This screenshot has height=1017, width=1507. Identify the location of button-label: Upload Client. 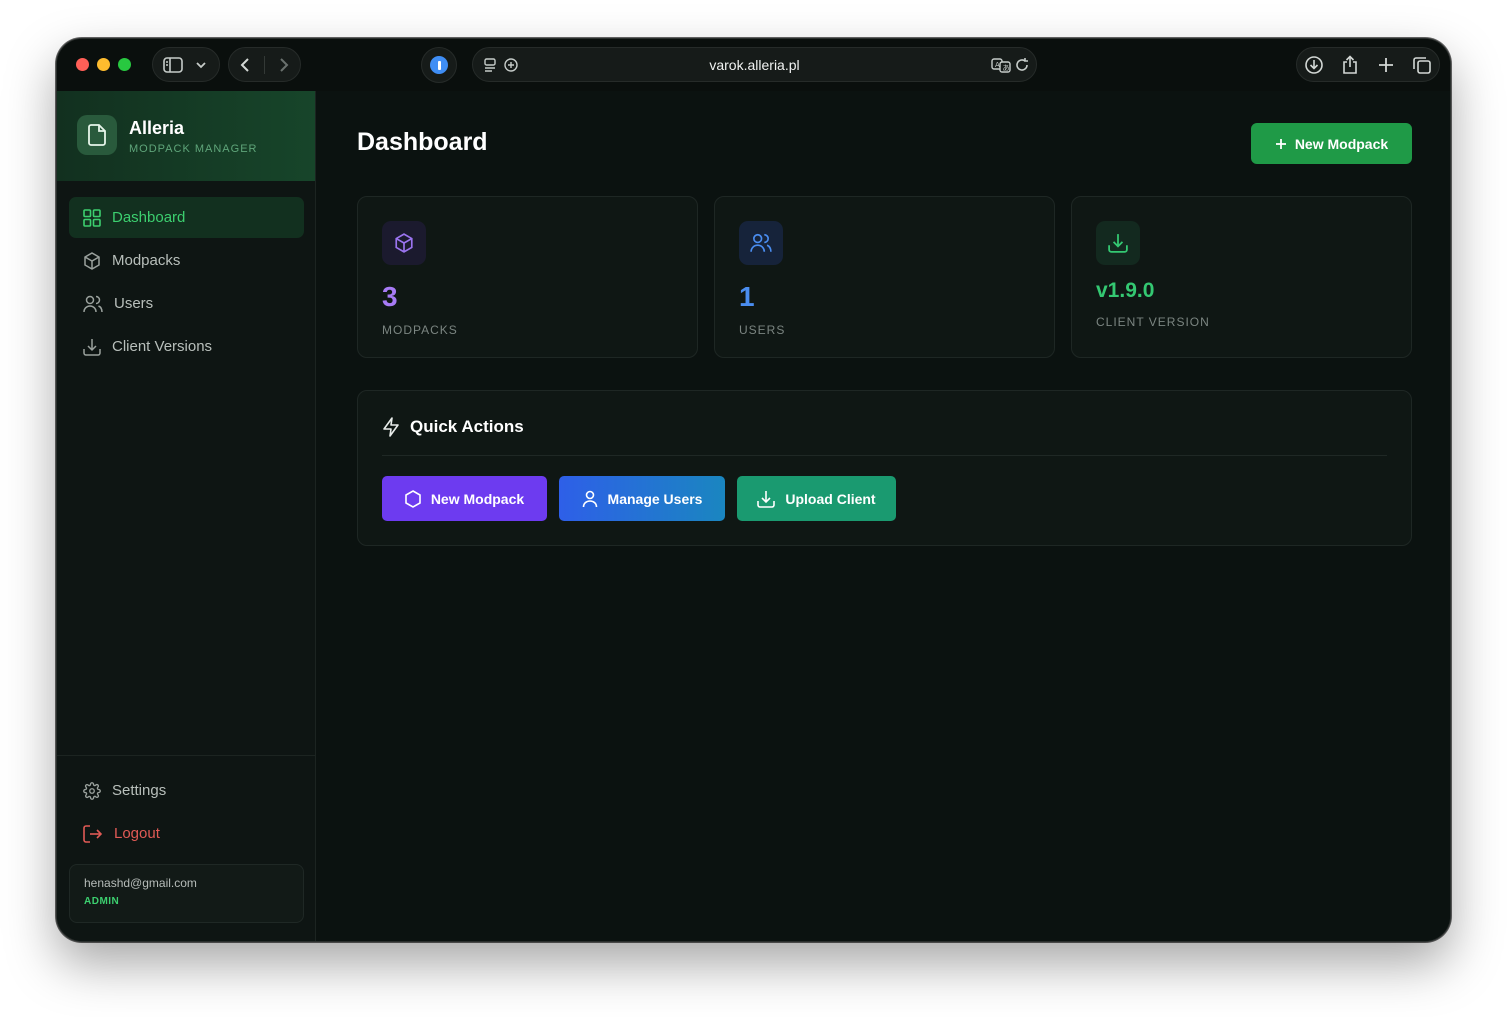
(830, 498).